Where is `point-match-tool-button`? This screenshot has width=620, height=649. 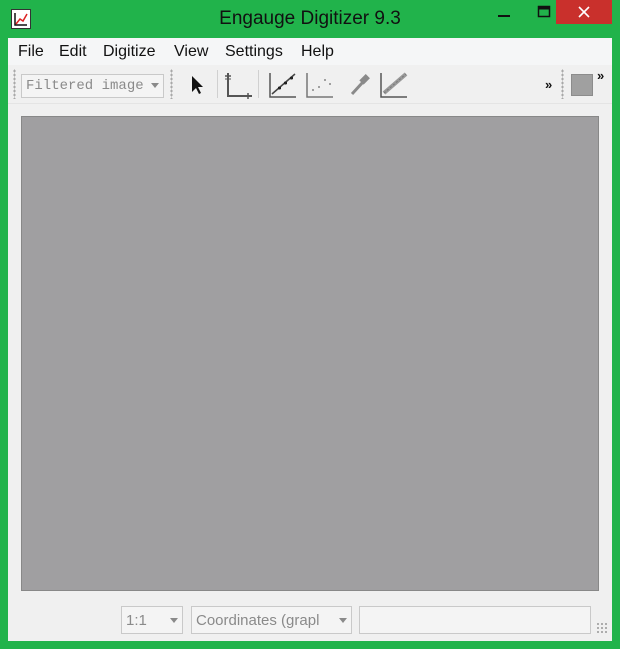 point-match-tool-button is located at coordinates (320, 85).